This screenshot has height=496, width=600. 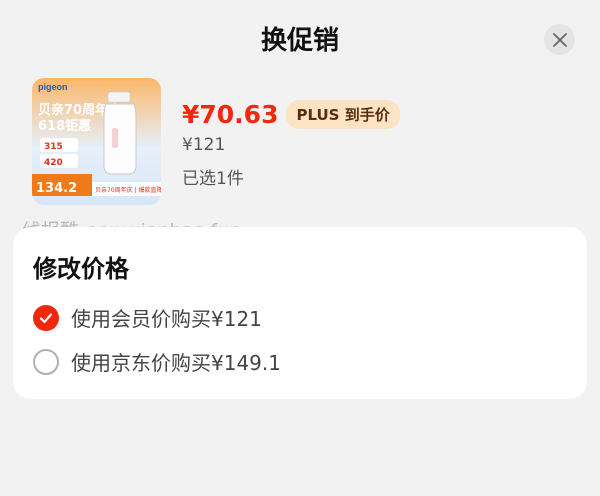 I want to click on image-banner-line2: 618钜惠, so click(x=64, y=126).